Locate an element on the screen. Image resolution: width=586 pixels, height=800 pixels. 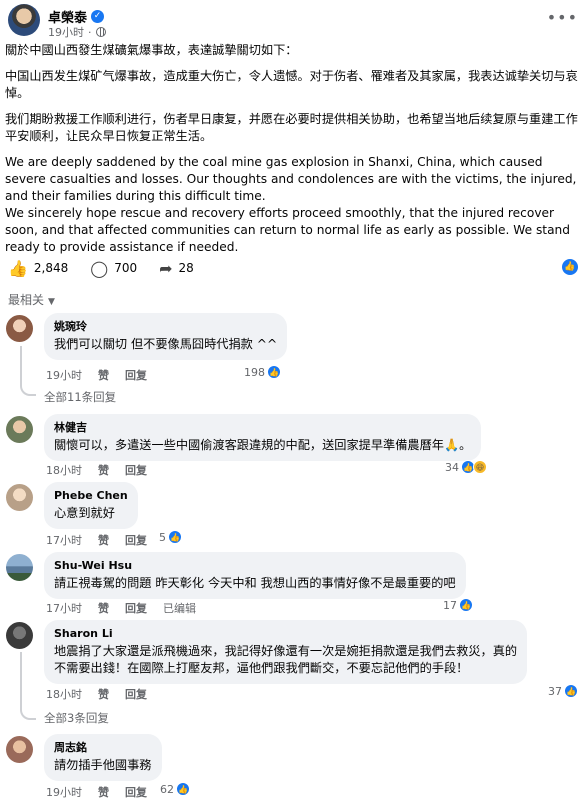
comment-reaction-count: 17 👍 is located at coordinates (458, 605).